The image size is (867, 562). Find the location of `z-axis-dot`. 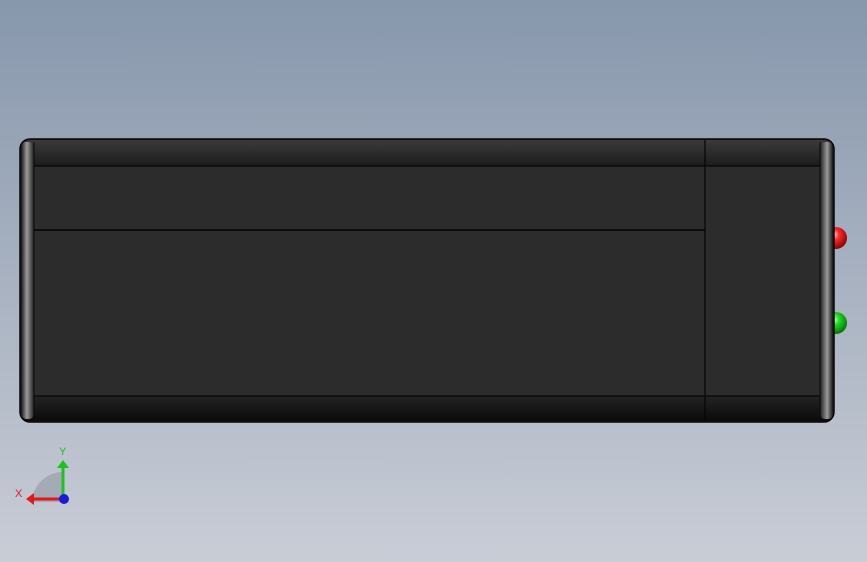

z-axis-dot is located at coordinates (64, 499).